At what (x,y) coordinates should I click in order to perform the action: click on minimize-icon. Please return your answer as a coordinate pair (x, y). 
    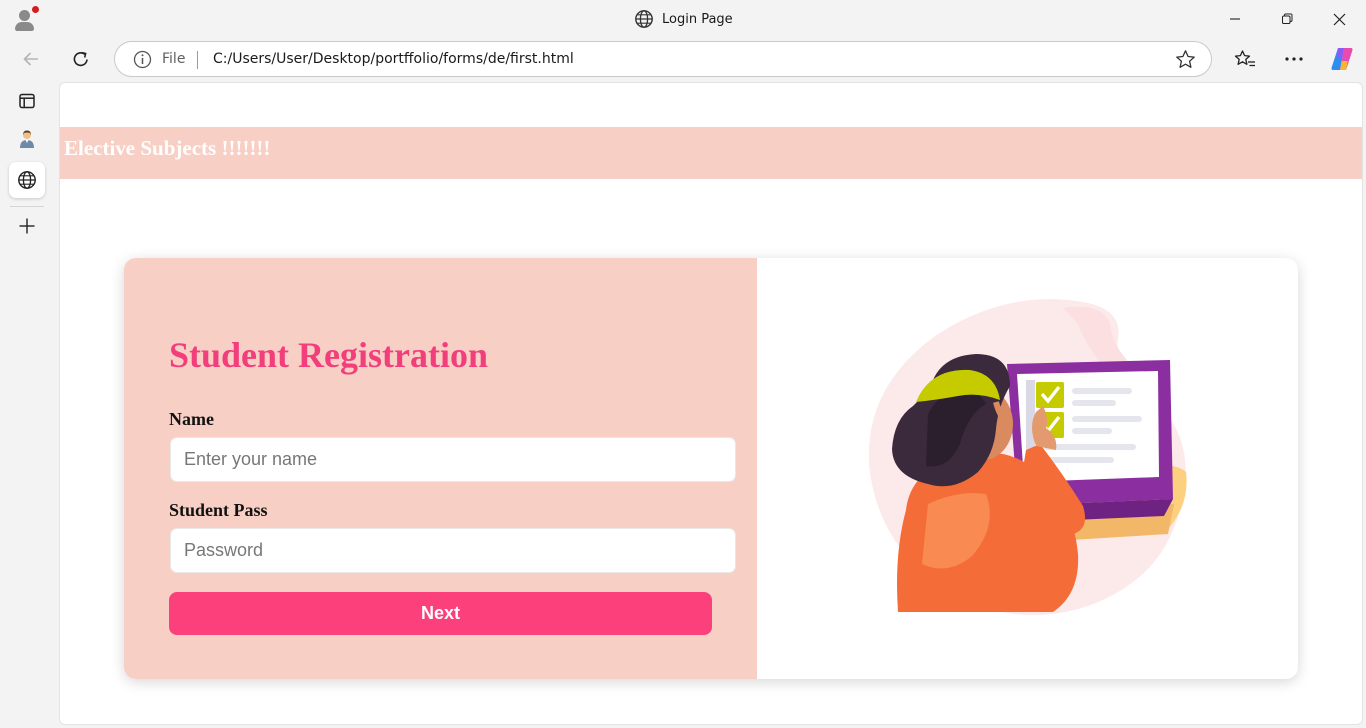
    Looking at the image, I should click on (1235, 19).